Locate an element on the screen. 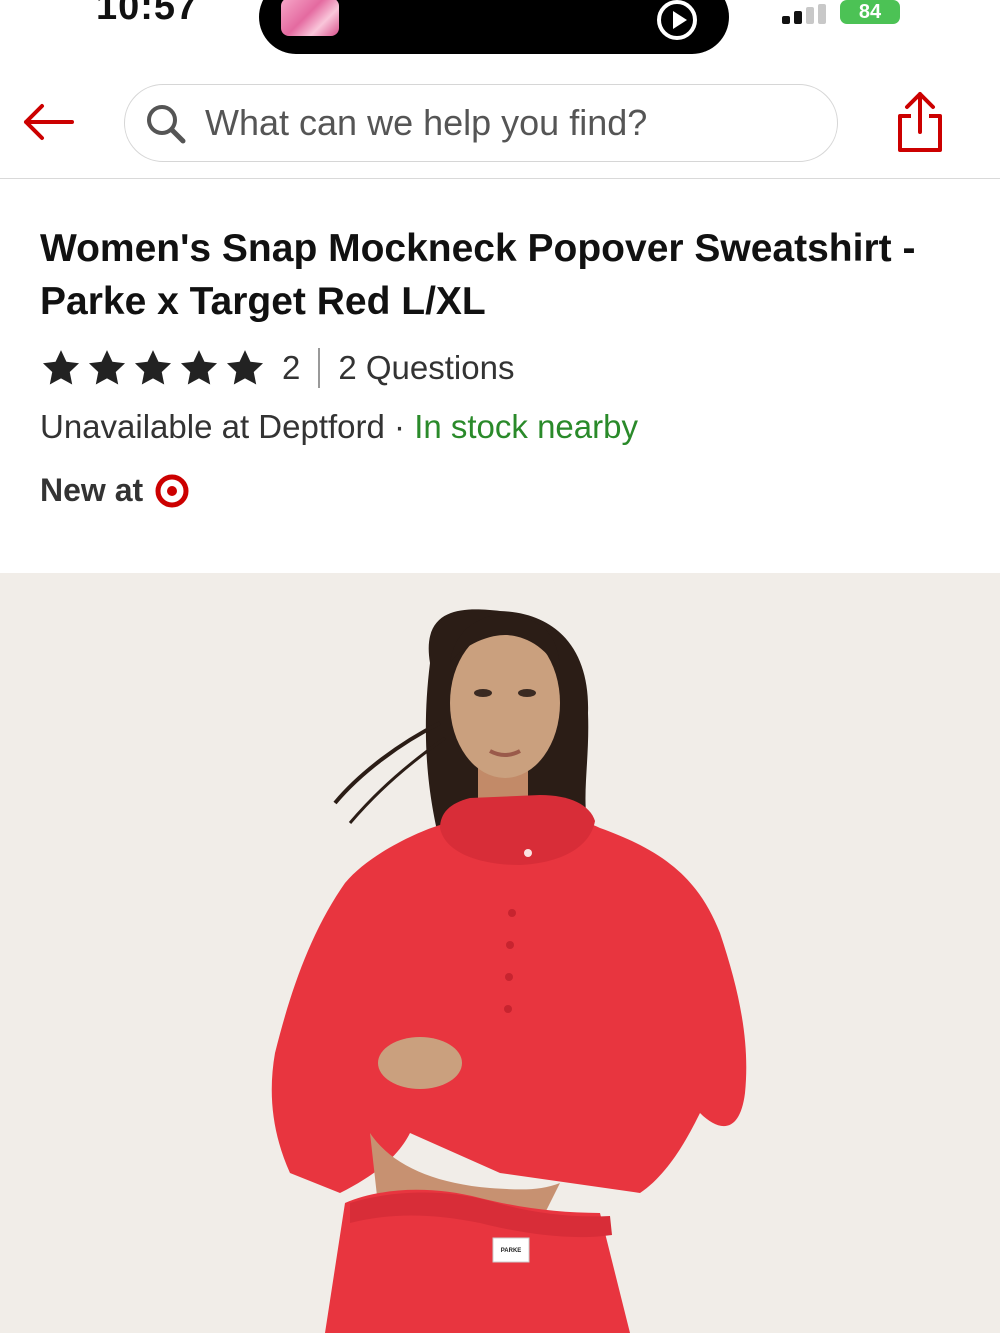 The height and width of the screenshot is (1333, 1000). search-icon is located at coordinates (166, 124).